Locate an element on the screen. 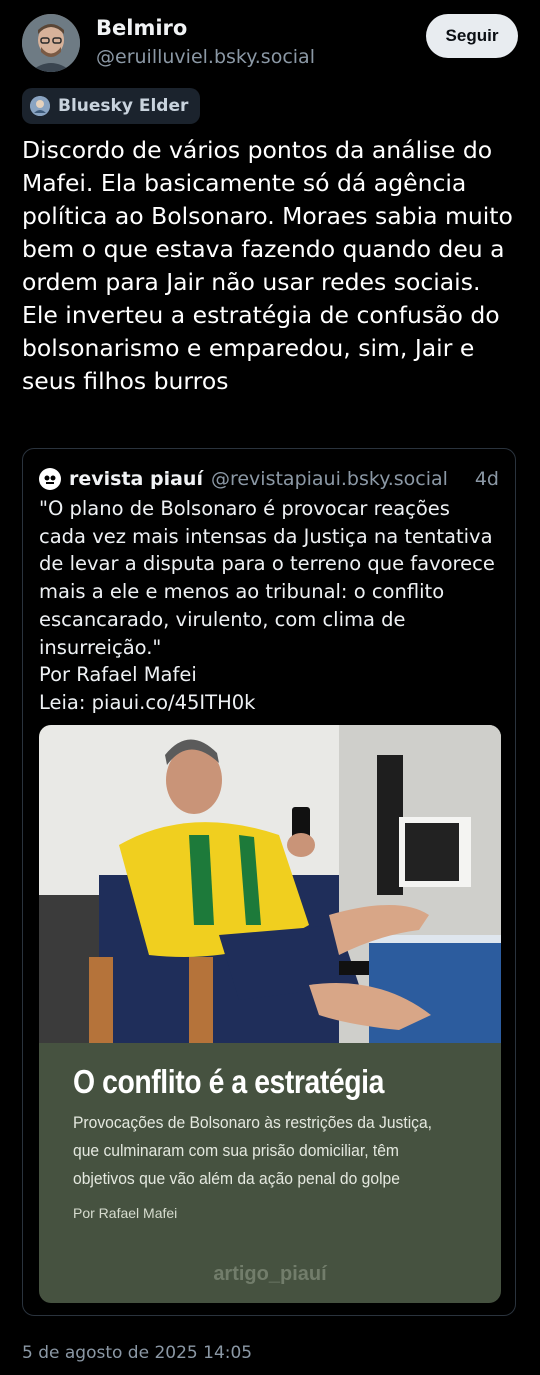 Image resolution: width=540 pixels, height=1375 pixels. badge-label: Bluesky Elder is located at coordinates (123, 106).